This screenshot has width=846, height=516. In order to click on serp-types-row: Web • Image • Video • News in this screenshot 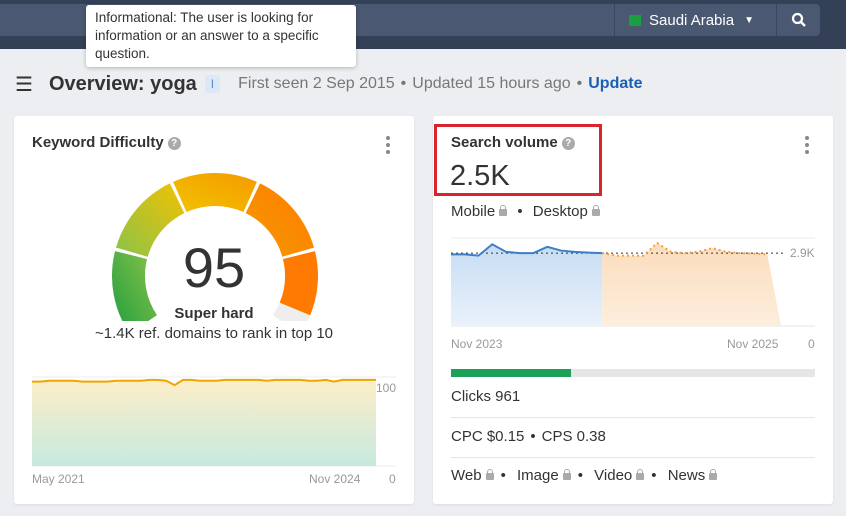, I will do `click(584, 475)`.